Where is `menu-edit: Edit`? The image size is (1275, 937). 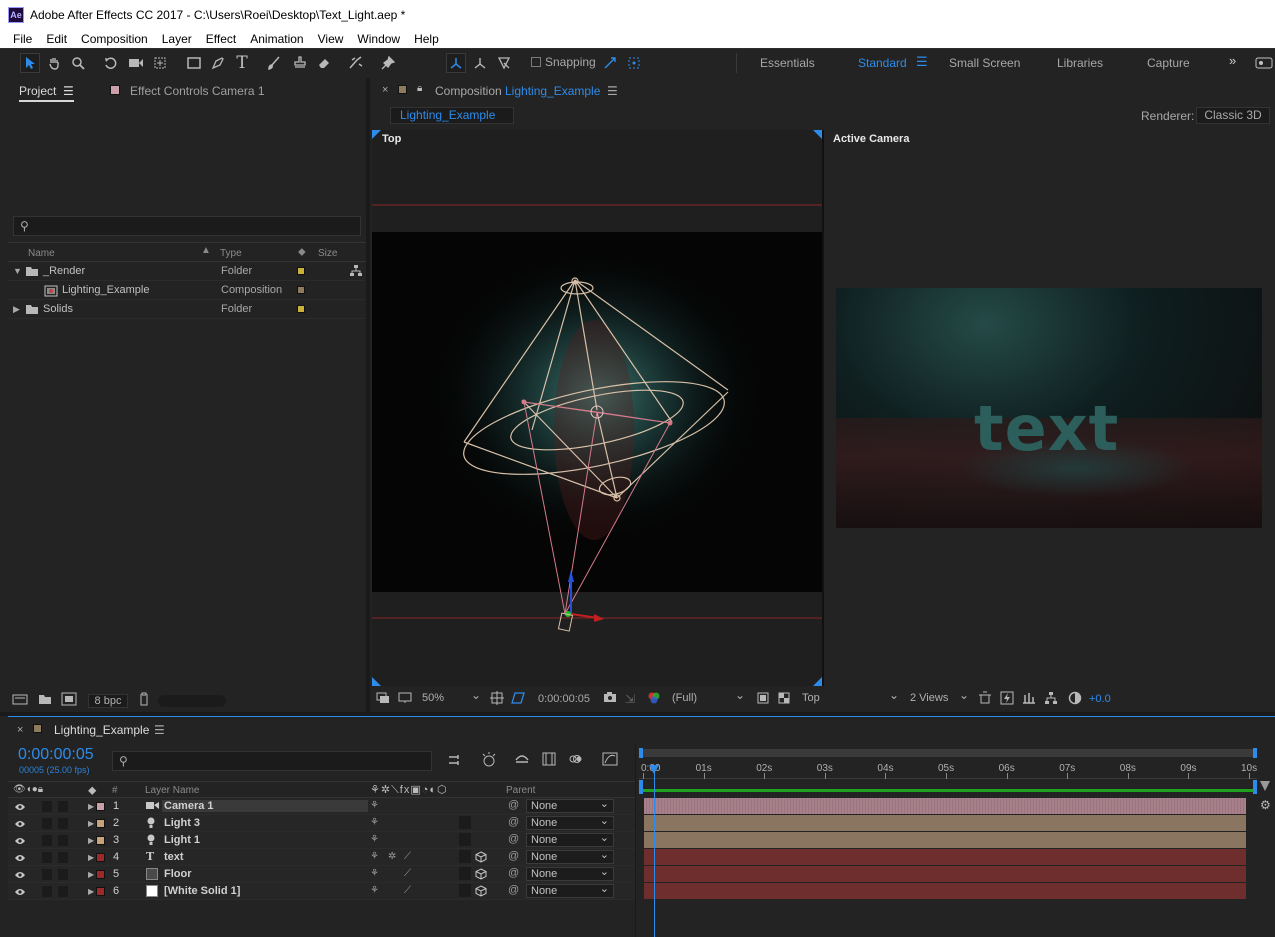
menu-edit: Edit is located at coordinates (56, 39).